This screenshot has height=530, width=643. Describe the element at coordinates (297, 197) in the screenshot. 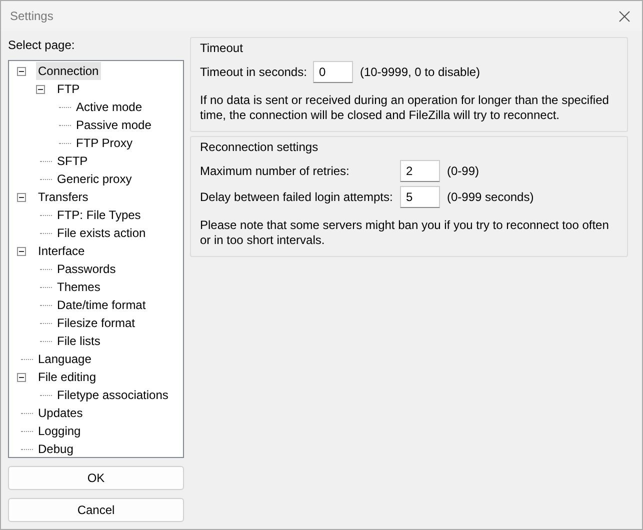

I see `field-label: Delay between failed login attempts:` at that location.